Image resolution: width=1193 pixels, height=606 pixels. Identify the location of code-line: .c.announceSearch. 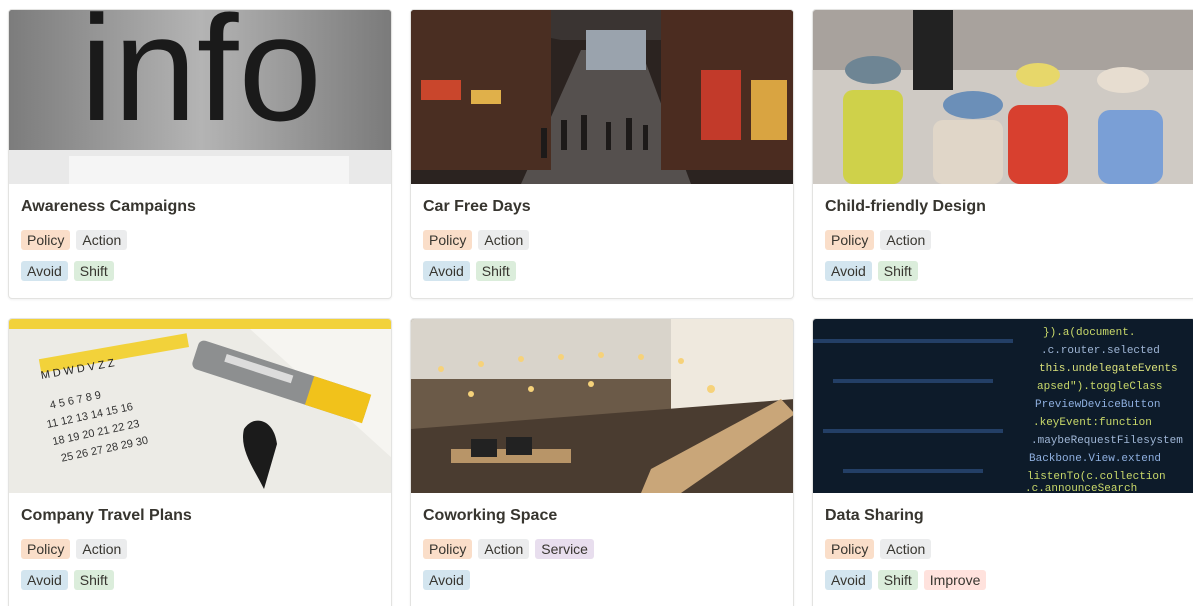
(1081, 488).